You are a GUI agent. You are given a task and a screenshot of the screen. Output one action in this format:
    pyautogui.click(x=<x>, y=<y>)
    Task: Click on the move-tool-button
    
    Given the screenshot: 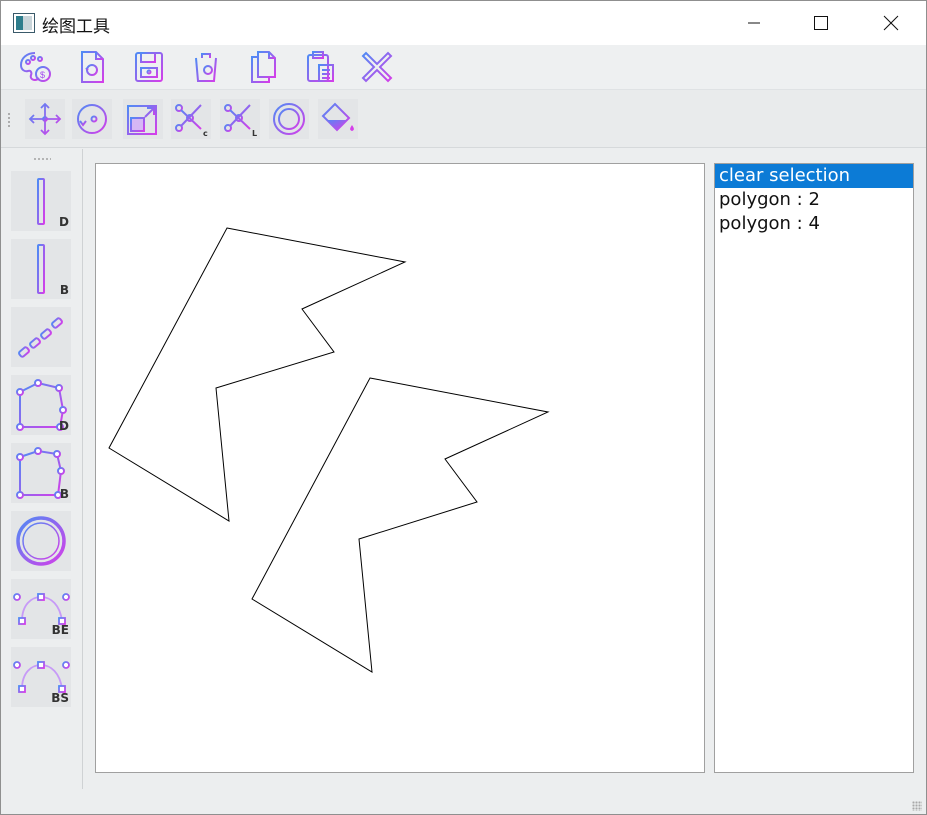 What is the action you would take?
    pyautogui.click(x=45, y=119)
    